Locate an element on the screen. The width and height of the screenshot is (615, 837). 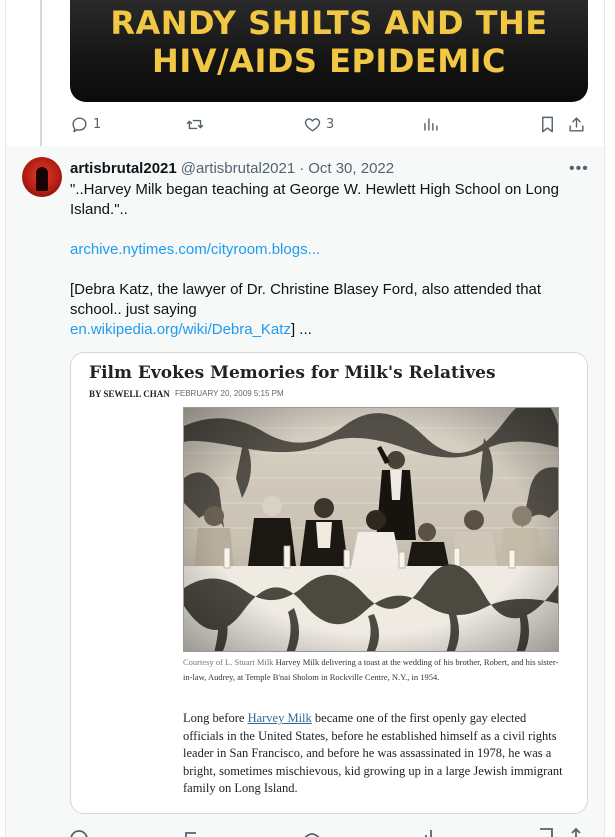
tweet-text-line2: Island.".. is located at coordinates (99, 209).